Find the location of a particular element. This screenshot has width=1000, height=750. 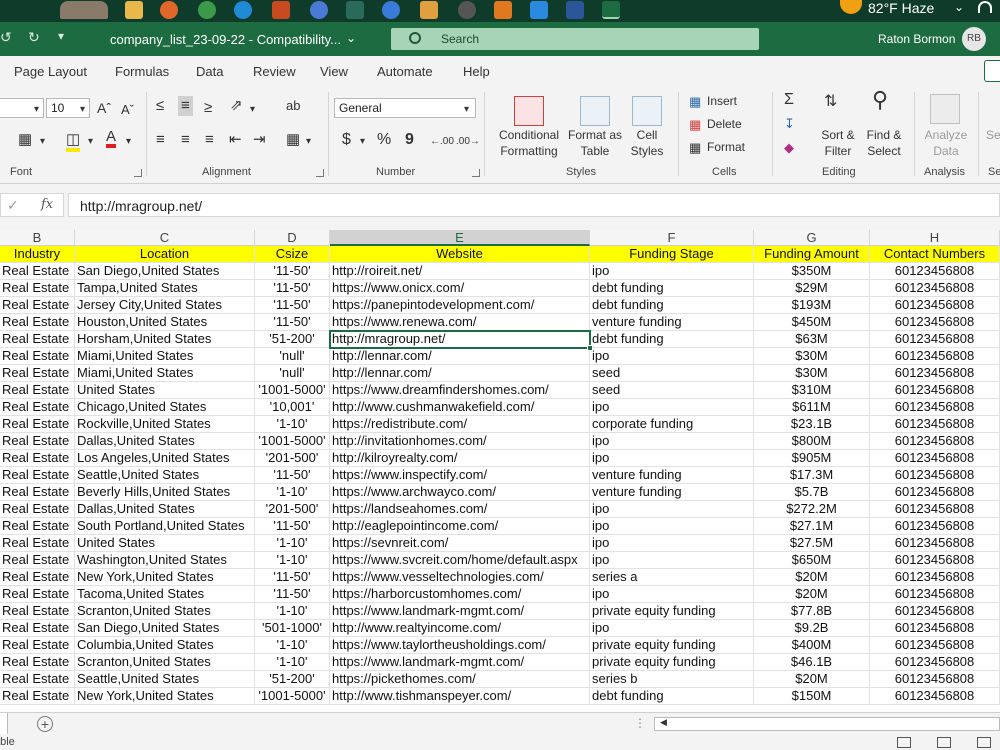

sort-filter-label-2: Filter is located at coordinates (838, 151).